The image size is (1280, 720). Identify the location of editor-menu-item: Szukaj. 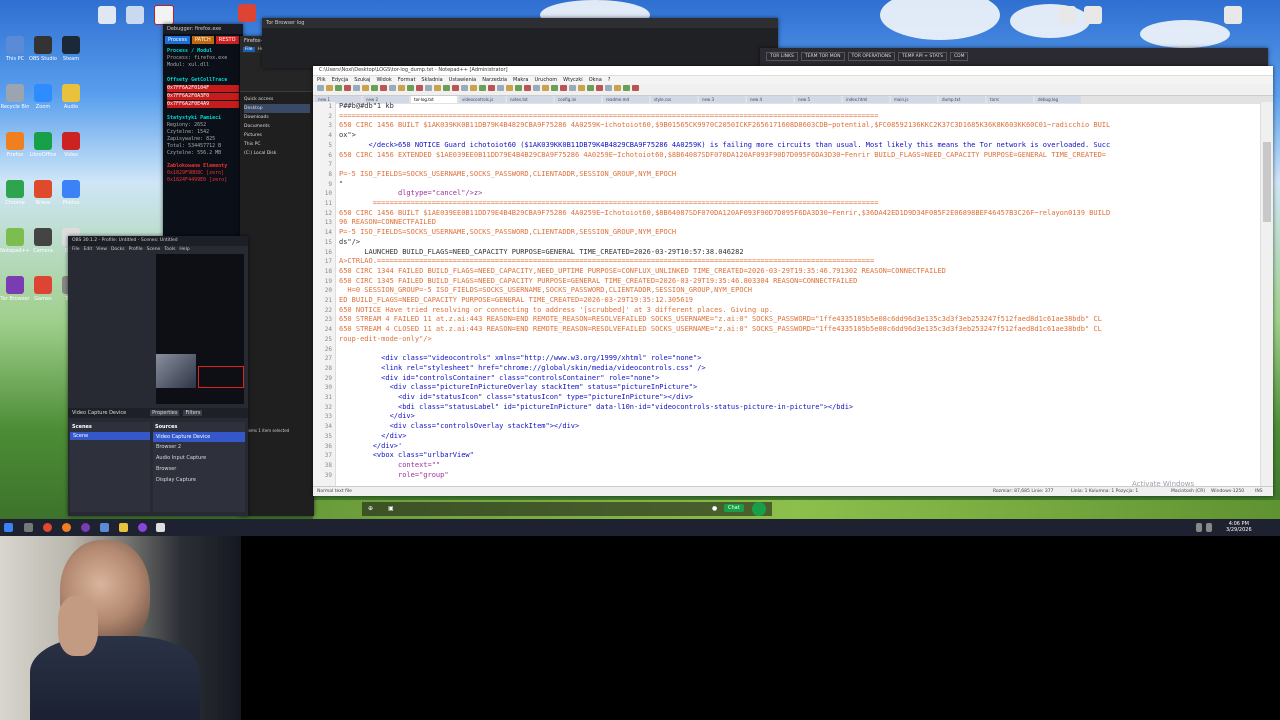
(362, 80).